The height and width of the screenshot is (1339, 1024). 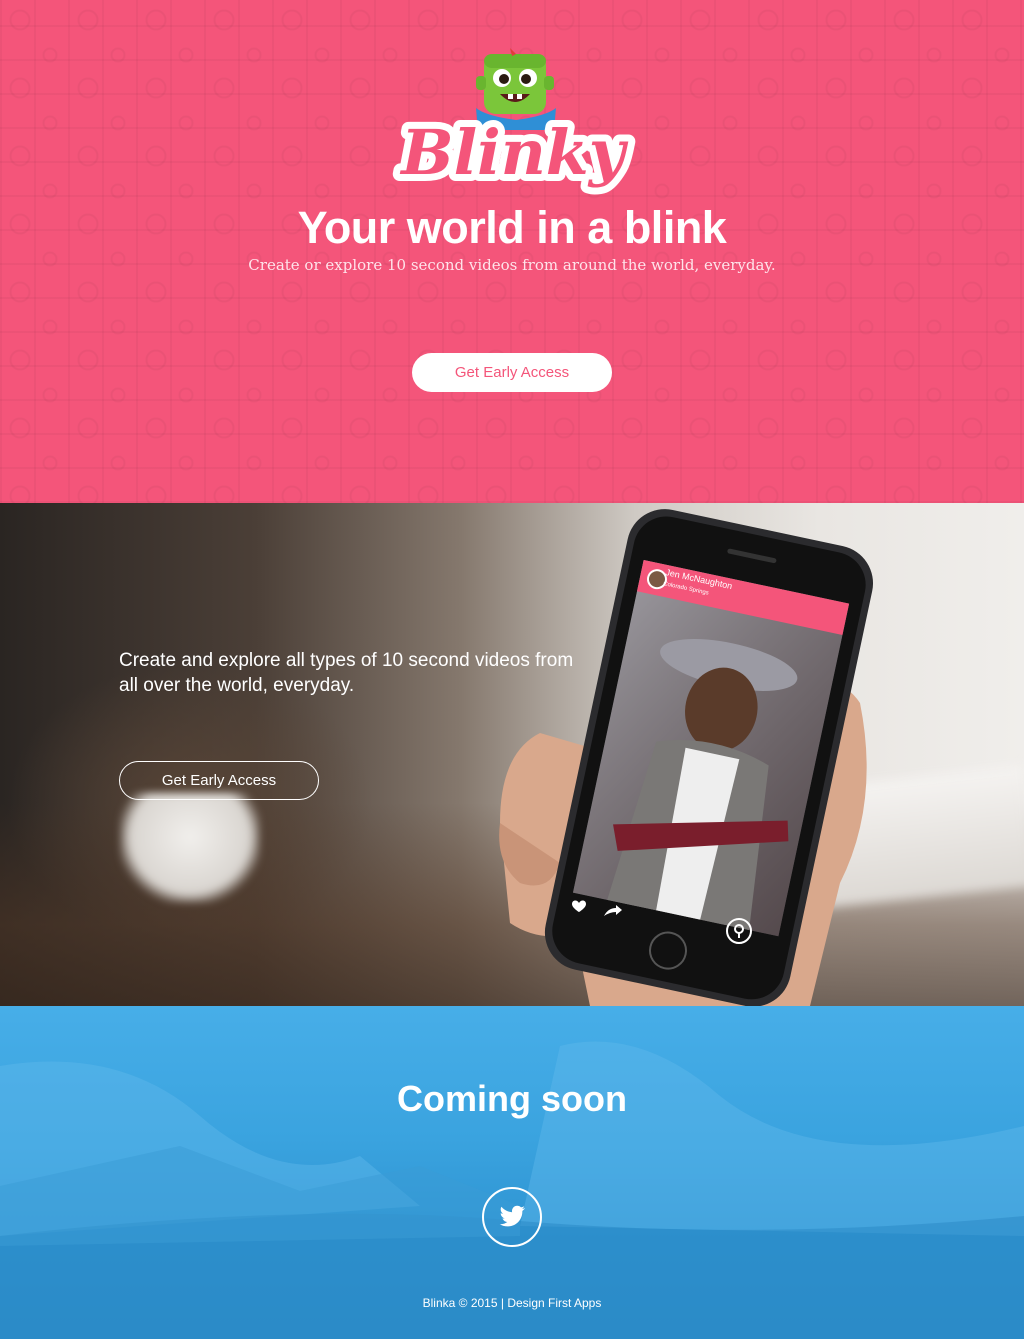 I want to click on coming-soon-title: Coming soon, so click(x=512, y=1098).